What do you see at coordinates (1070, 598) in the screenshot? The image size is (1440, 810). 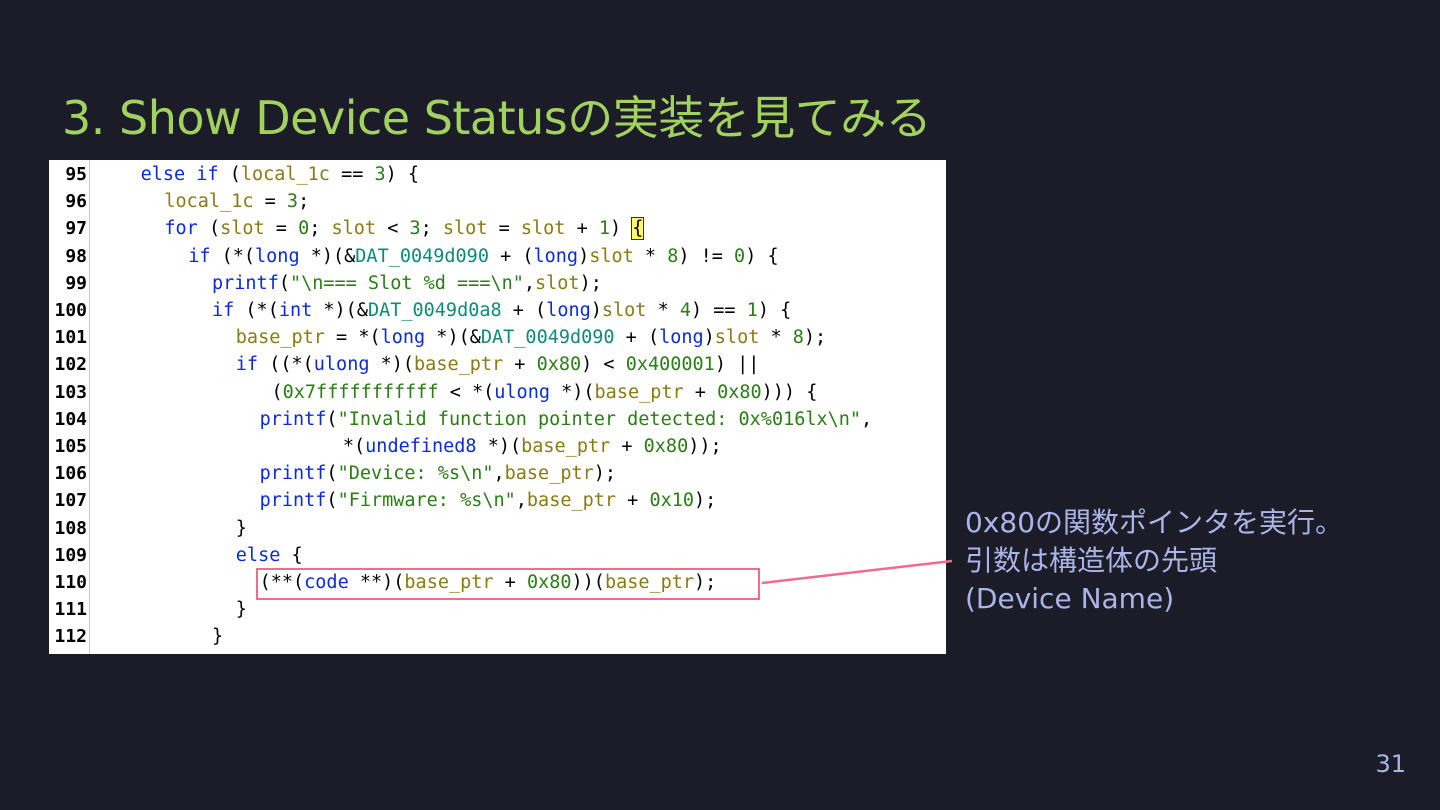 I see `note-line-3: (Device Name)` at bounding box center [1070, 598].